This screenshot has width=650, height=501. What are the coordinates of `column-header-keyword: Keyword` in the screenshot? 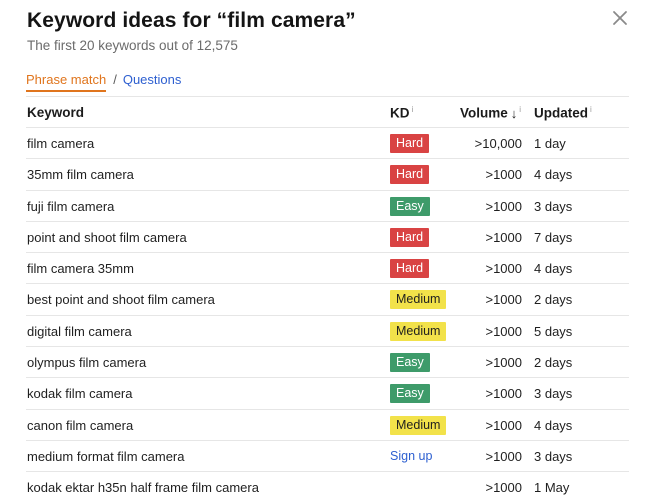 It's located at (55, 112).